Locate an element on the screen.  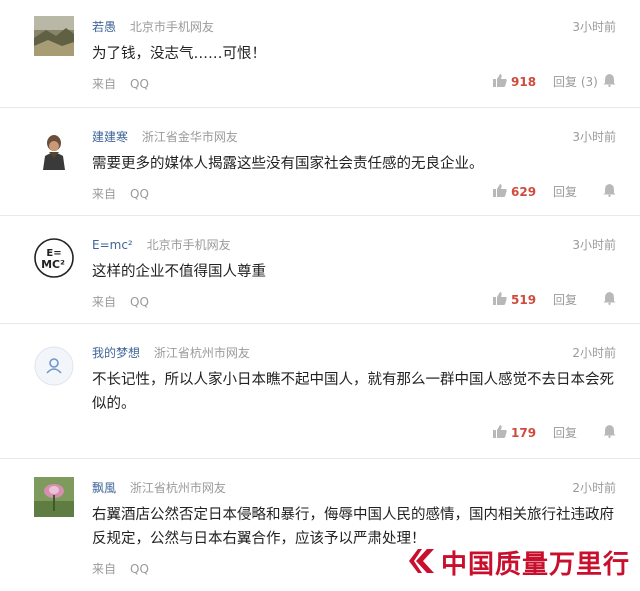
comment-text: 这样的企业不值得国人尊重 is located at coordinates (179, 272).